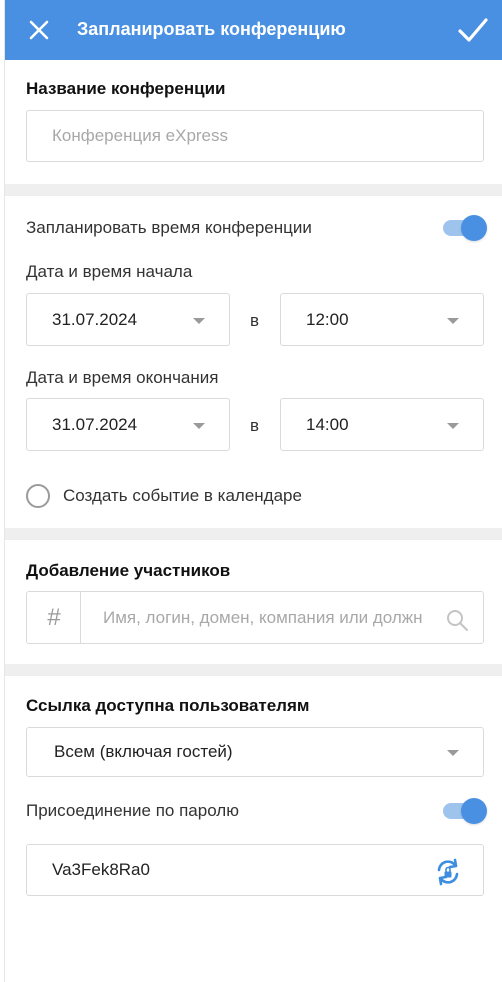  What do you see at coordinates (211, 29) in the screenshot?
I see `page-title: Запланировать конференцию` at bounding box center [211, 29].